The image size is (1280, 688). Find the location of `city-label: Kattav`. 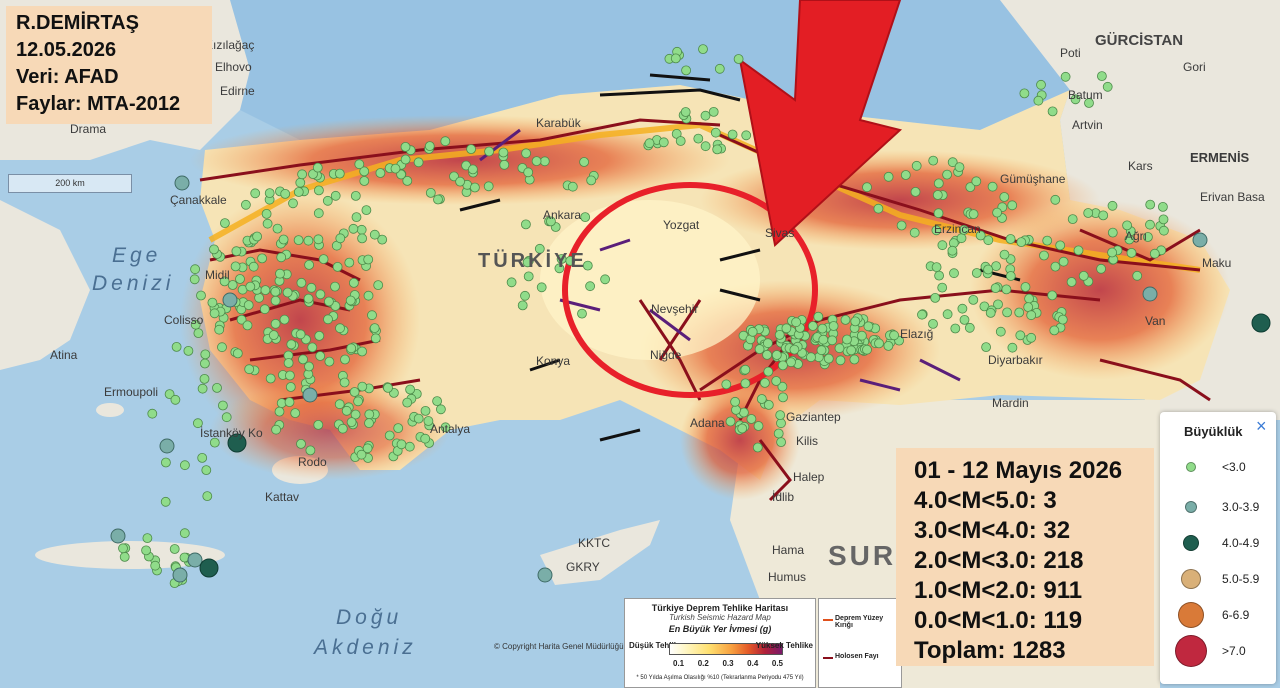

city-label: Kattav is located at coordinates (282, 497).